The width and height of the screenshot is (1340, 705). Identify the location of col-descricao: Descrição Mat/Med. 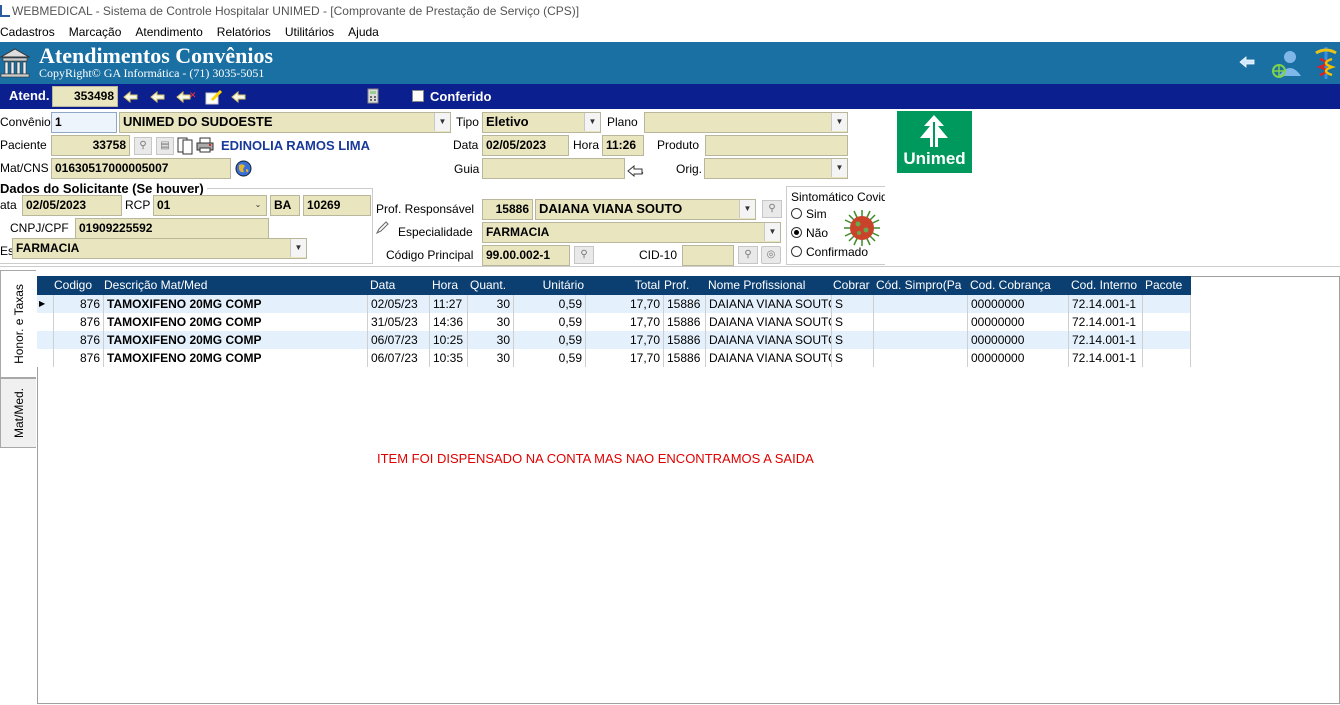
(235, 285).